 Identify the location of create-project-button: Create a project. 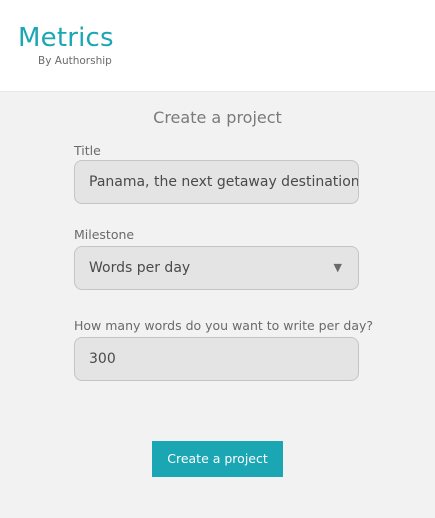
(217, 459).